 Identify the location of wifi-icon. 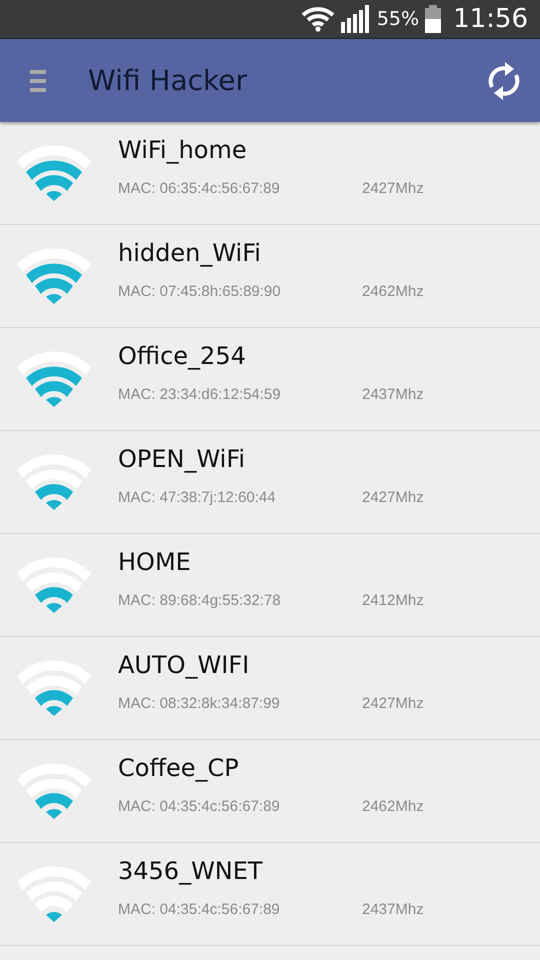
(317, 19).